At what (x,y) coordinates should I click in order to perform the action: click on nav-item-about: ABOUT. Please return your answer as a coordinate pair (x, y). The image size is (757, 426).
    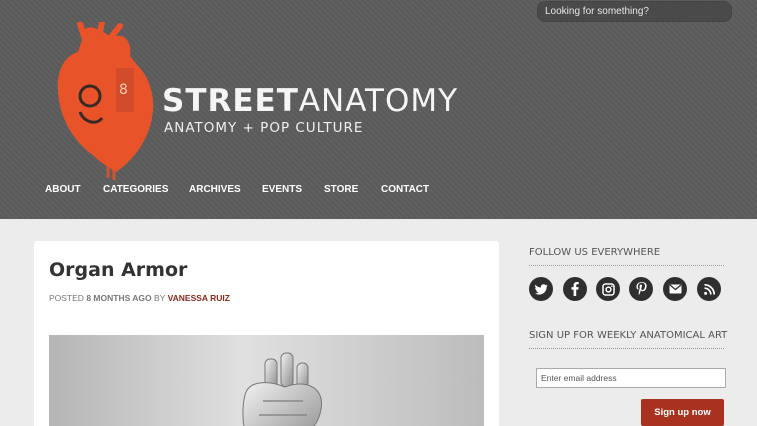
    Looking at the image, I should click on (63, 189).